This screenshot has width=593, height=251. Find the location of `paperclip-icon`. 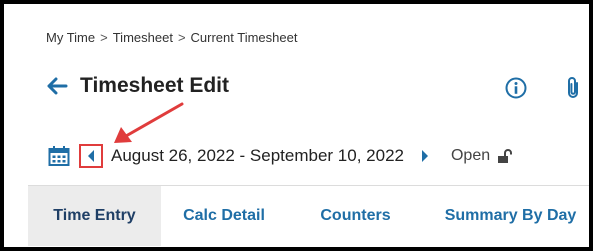

paperclip-icon is located at coordinates (573, 88).